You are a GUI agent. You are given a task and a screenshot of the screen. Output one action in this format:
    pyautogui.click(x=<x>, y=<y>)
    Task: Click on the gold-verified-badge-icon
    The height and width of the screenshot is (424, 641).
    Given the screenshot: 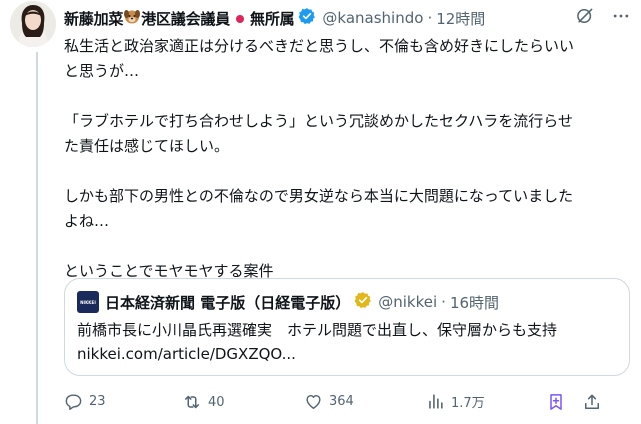 What is the action you would take?
    pyautogui.click(x=363, y=302)
    